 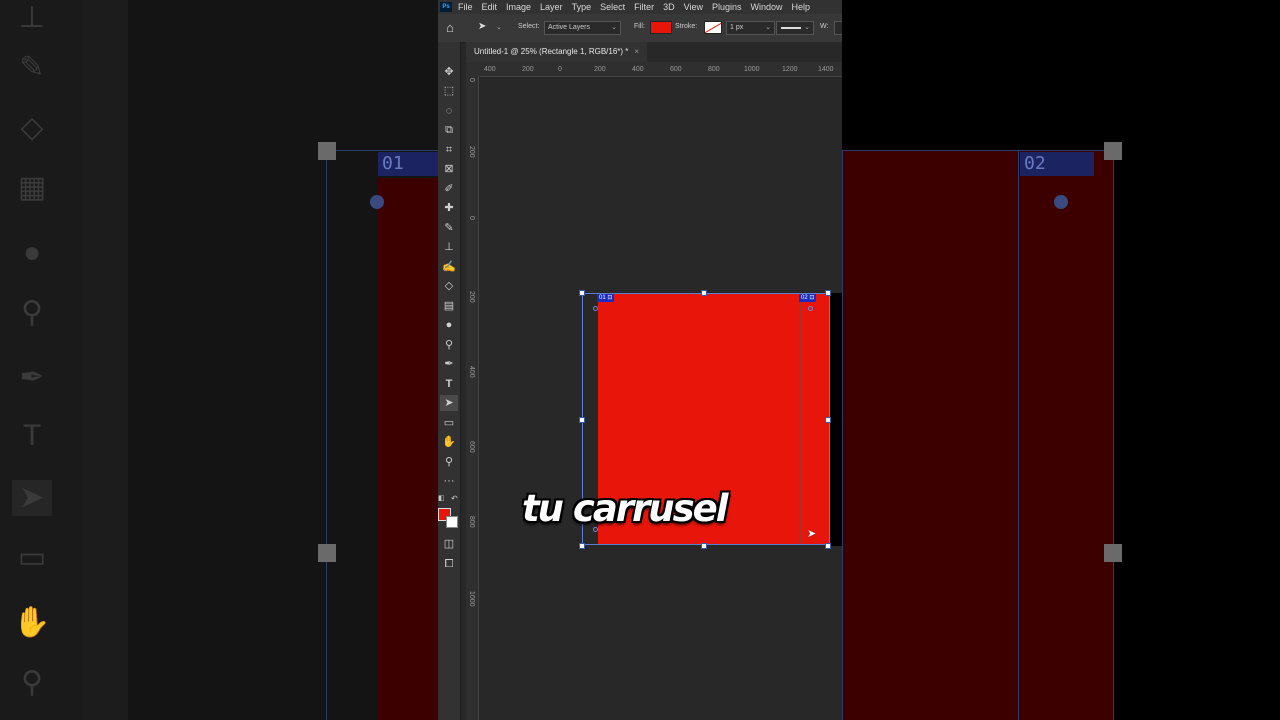 I want to click on home-icon: ⌂, so click(x=450, y=27).